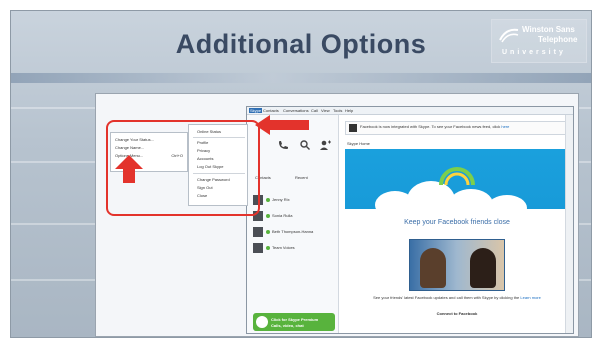 The width and height of the screenshot is (602, 349). I want to click on list-item: Jenny Rix, so click(294, 201).